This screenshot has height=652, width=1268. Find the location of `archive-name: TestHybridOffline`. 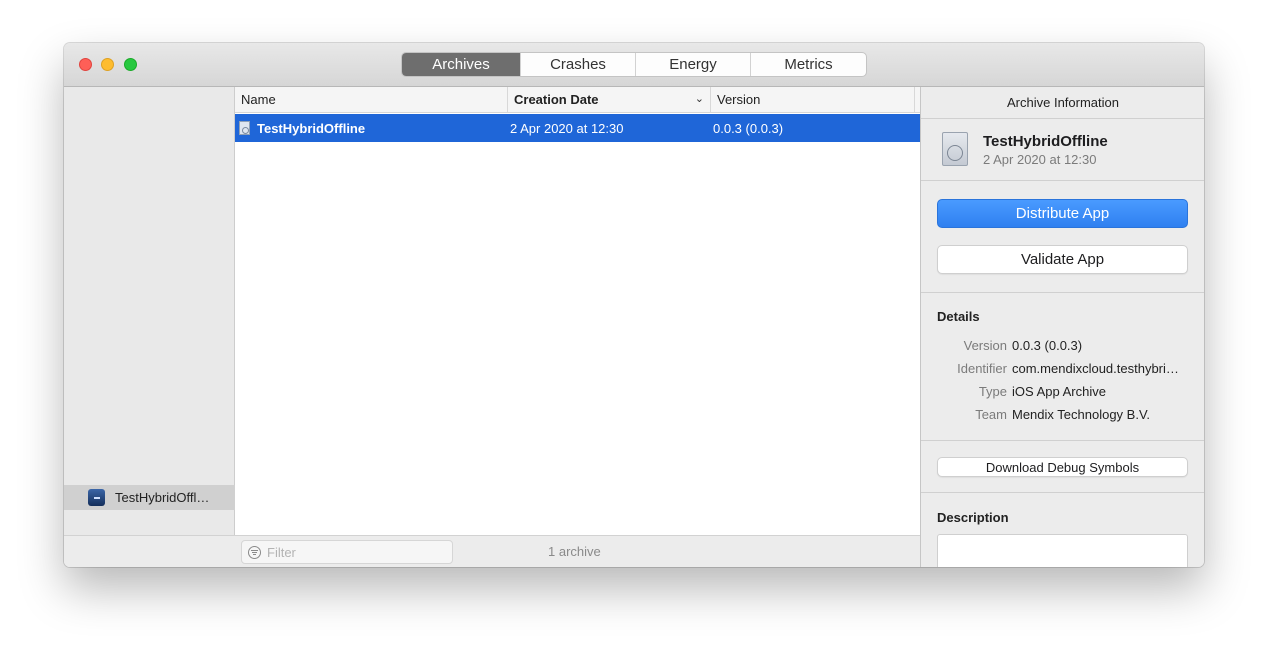

archive-name: TestHybridOffline is located at coordinates (311, 128).